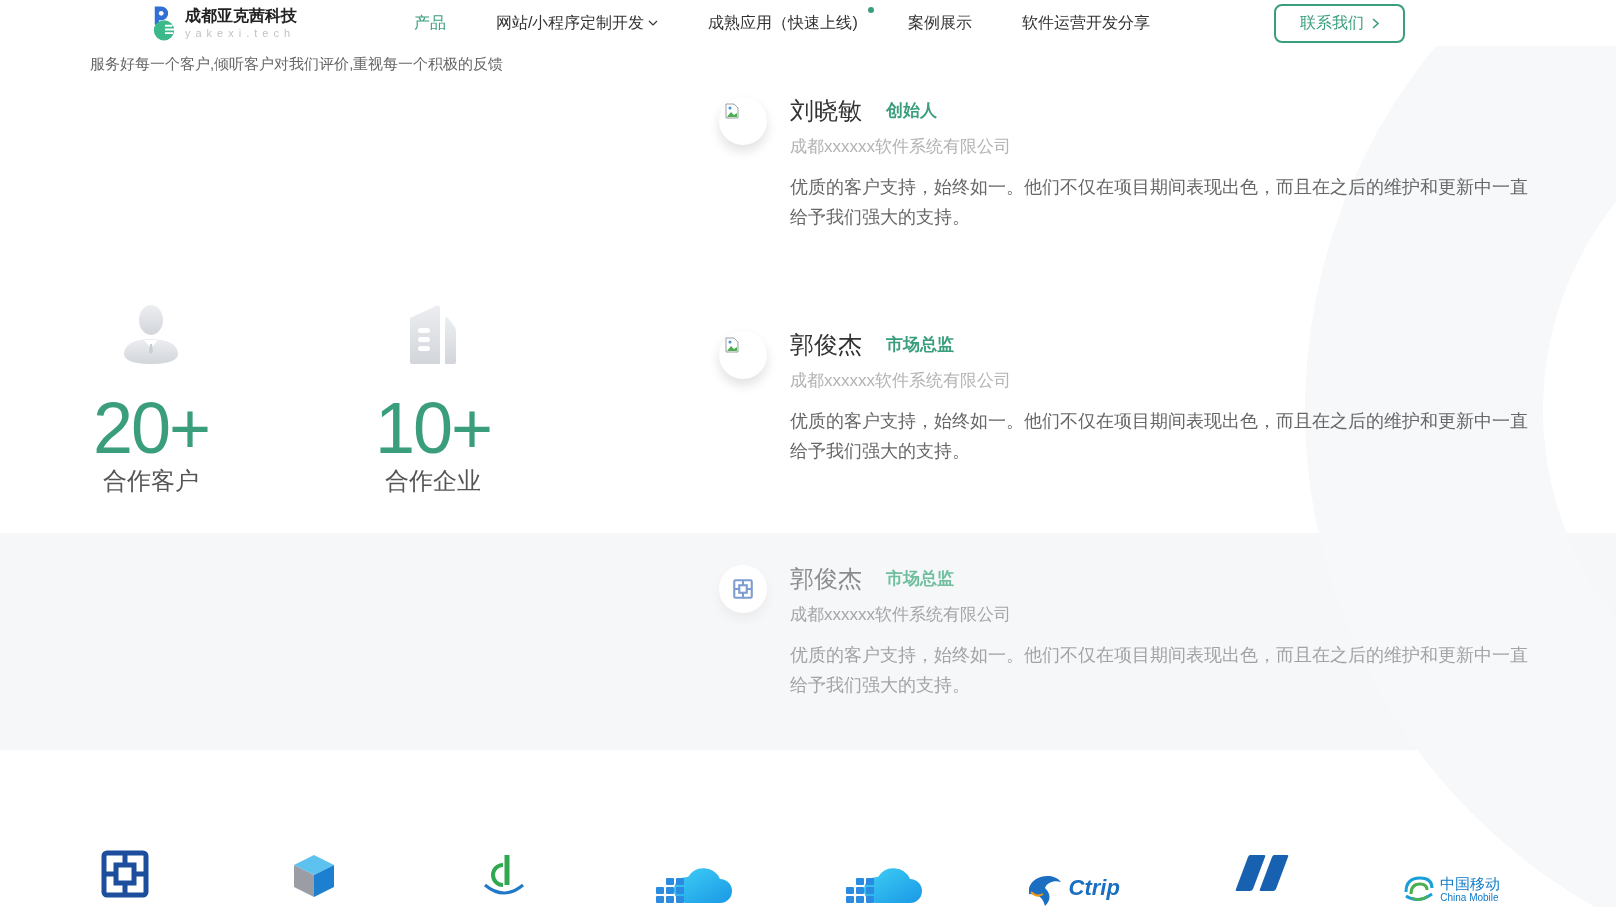 The height and width of the screenshot is (907, 1616). What do you see at coordinates (433, 481) in the screenshot?
I see `stat-label: 合作企业` at bounding box center [433, 481].